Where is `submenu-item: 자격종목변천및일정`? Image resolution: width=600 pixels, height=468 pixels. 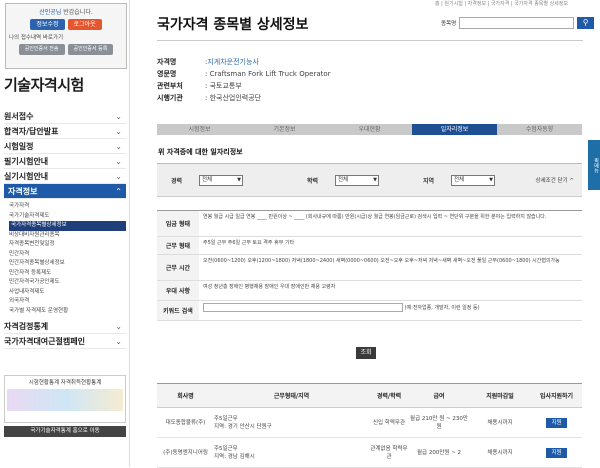
submenu-item: 자격종목변천및일정 is located at coordinates (67, 245).